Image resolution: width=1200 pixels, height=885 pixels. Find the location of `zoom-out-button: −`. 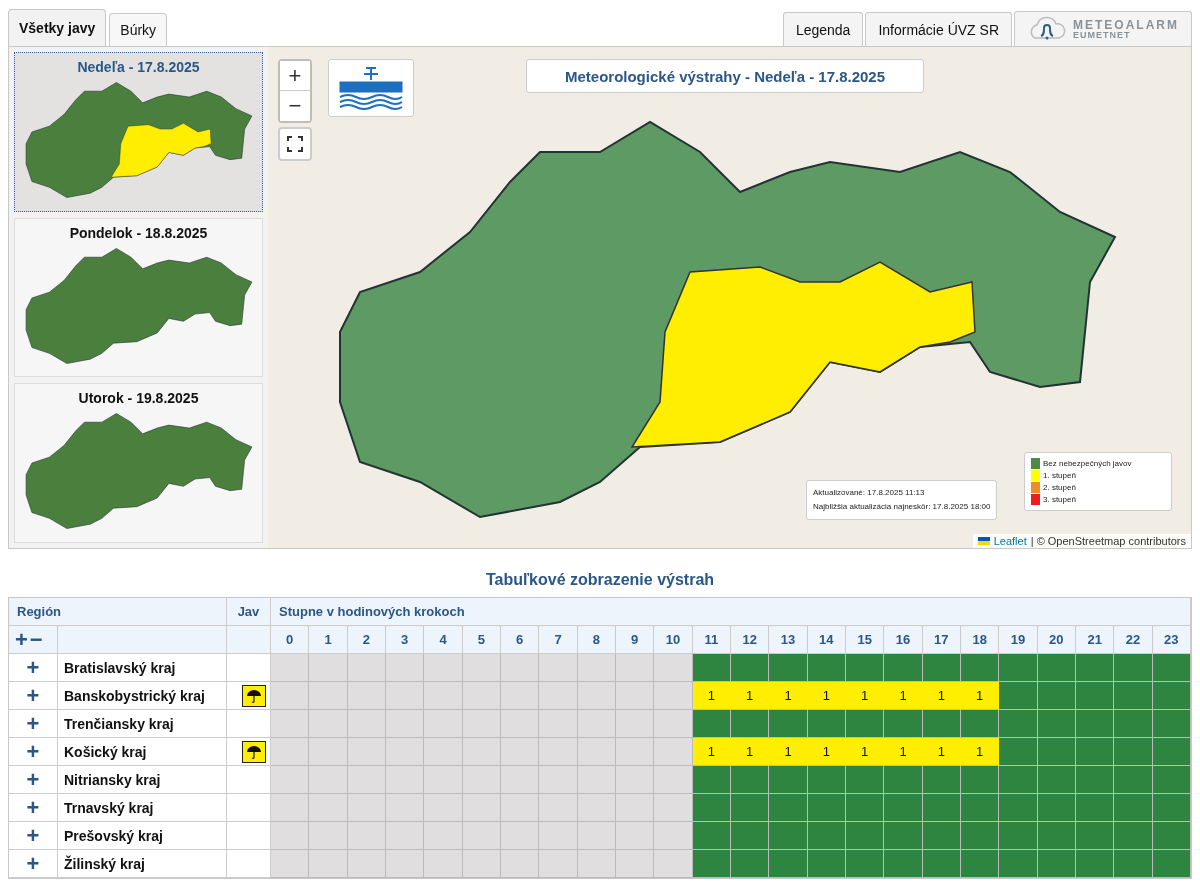

zoom-out-button: − is located at coordinates (295, 106).